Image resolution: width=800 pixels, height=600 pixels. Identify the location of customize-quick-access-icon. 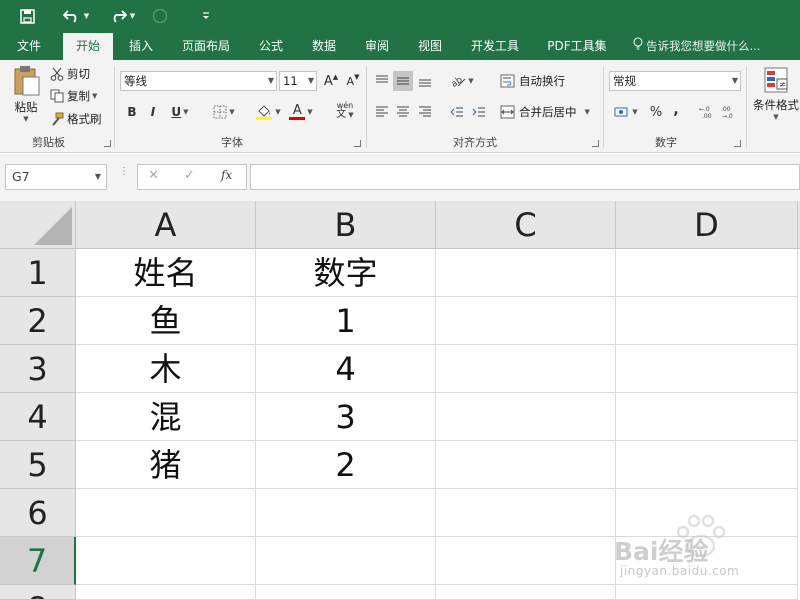
(206, 16).